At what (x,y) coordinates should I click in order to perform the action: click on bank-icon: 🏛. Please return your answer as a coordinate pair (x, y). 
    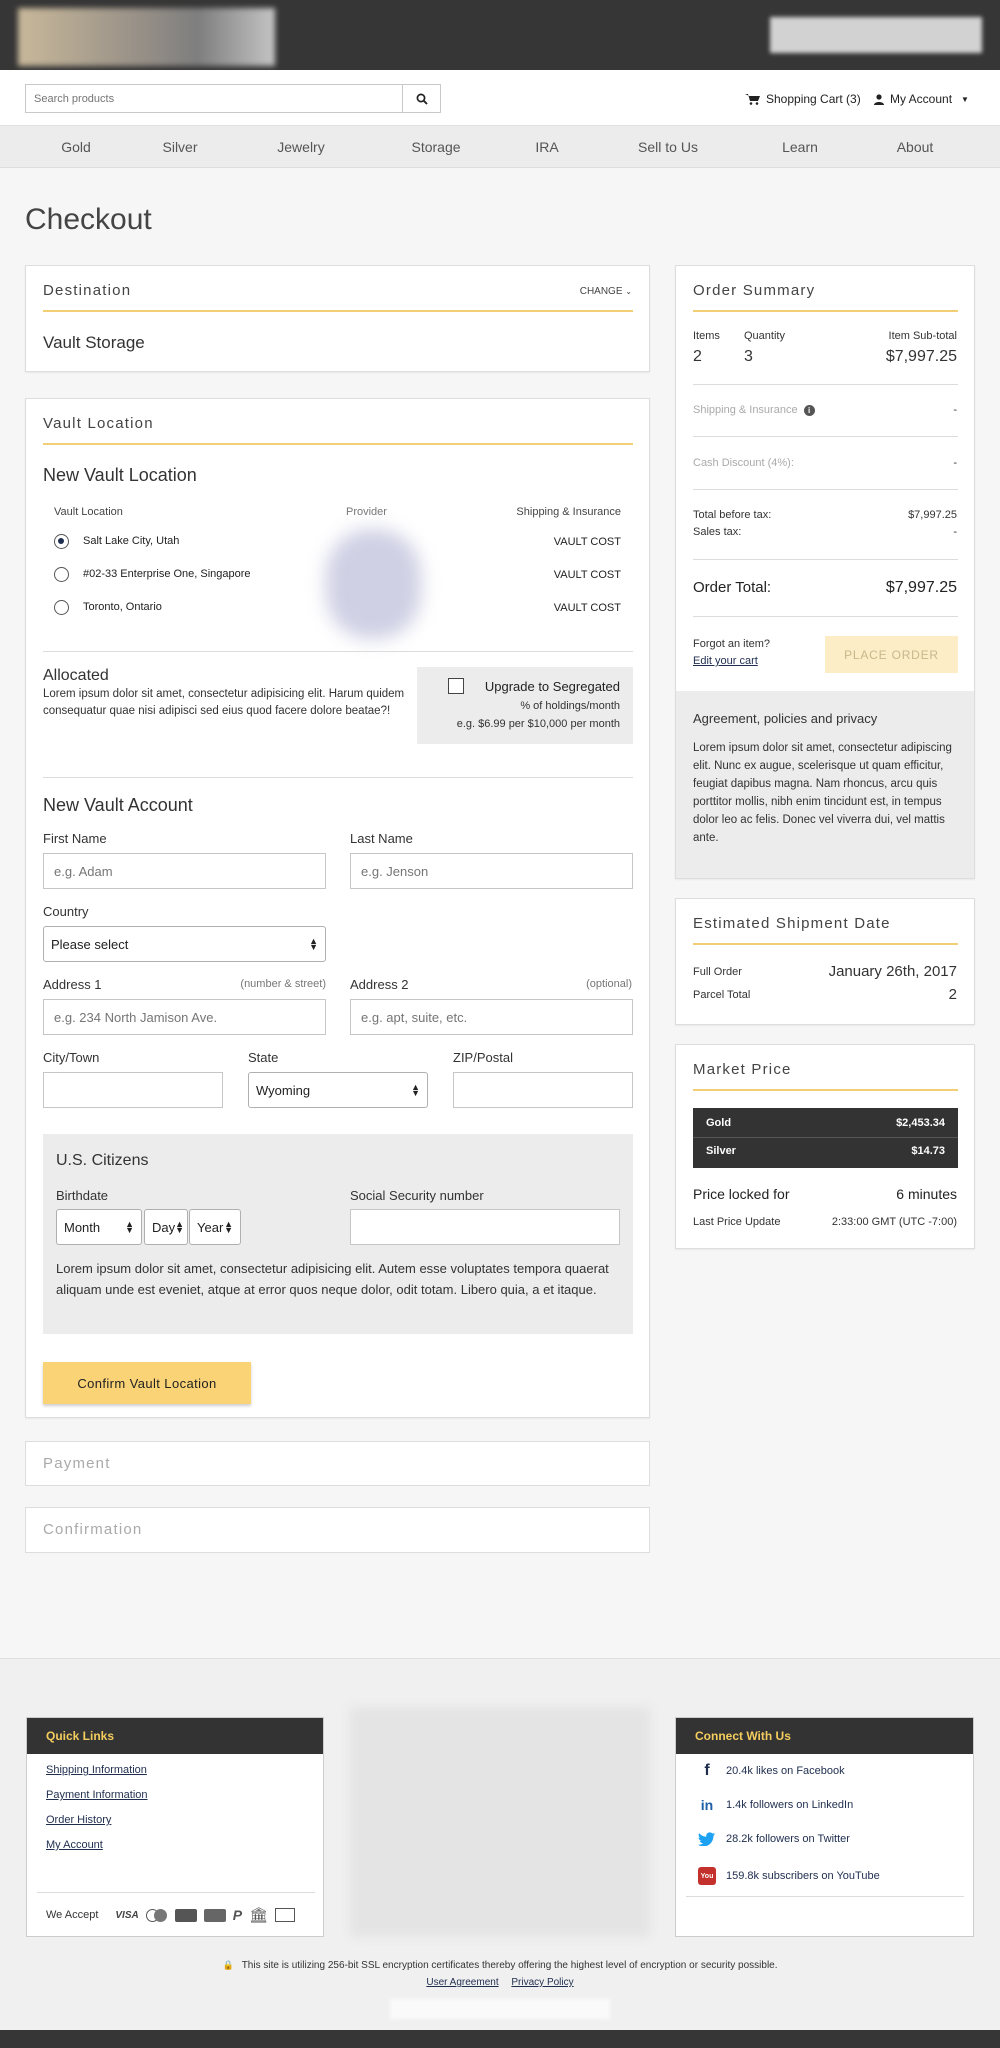
    Looking at the image, I should click on (259, 1915).